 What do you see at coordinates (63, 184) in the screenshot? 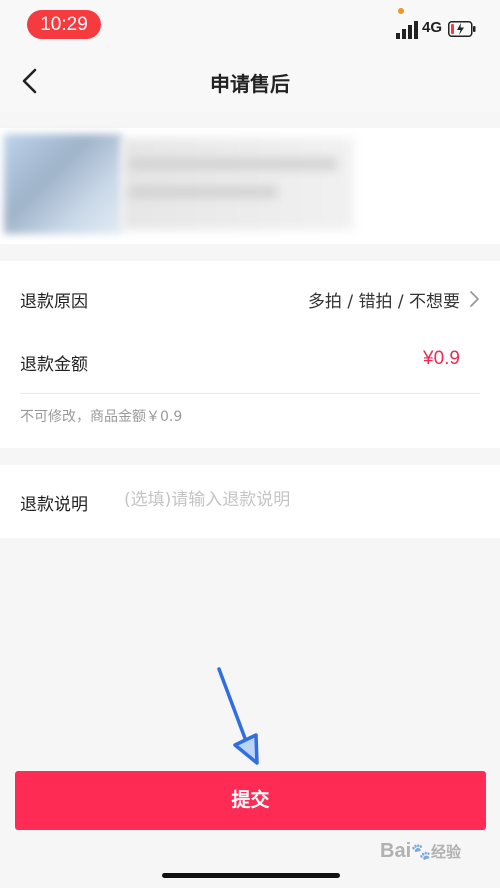
I see `product-thumbnail` at bounding box center [63, 184].